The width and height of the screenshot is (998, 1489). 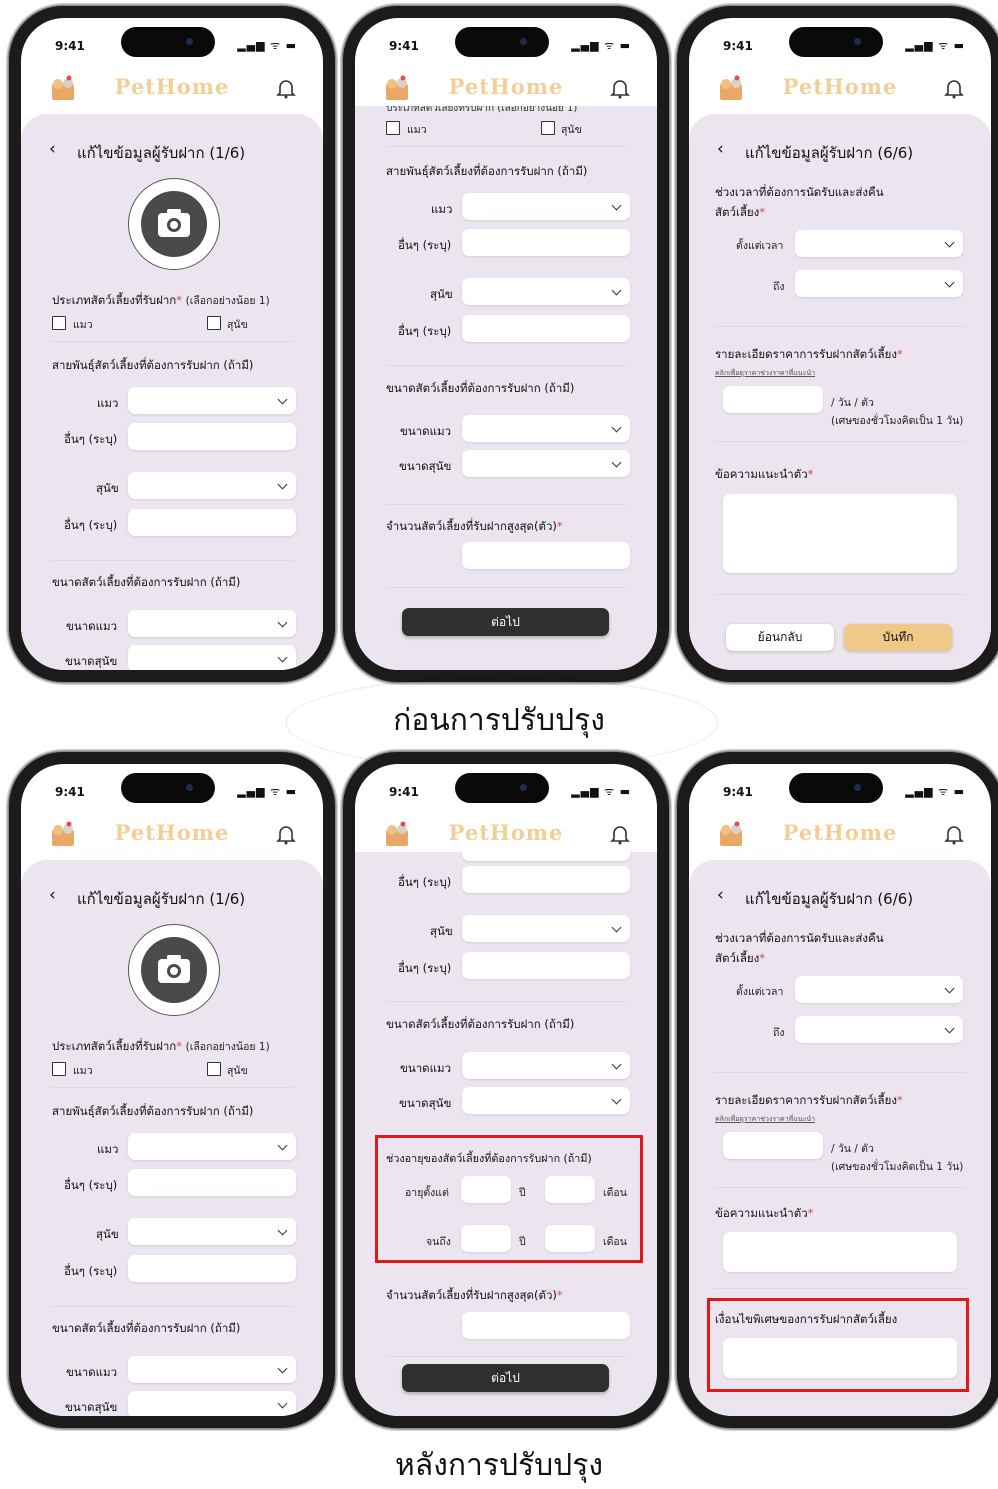 I want to click on back-button: ย้อนกลับ, so click(x=780, y=637).